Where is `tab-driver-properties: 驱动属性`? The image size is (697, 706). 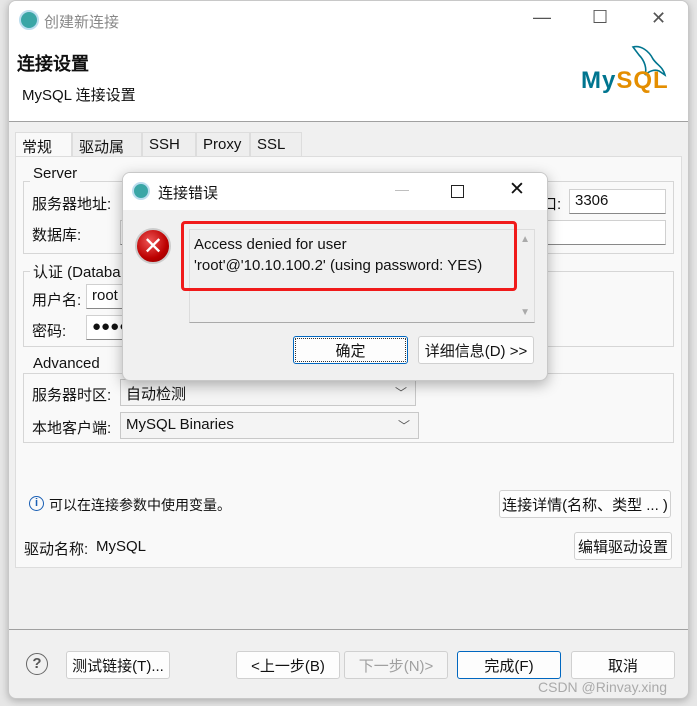 tab-driver-properties: 驱动属性 is located at coordinates (107, 154).